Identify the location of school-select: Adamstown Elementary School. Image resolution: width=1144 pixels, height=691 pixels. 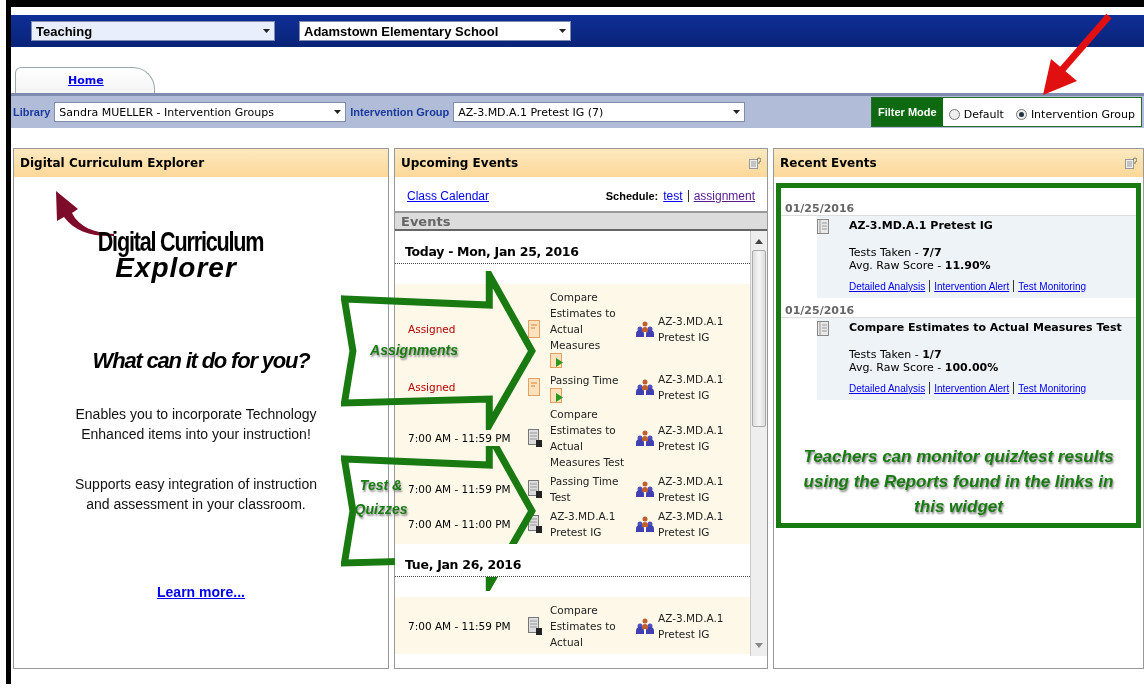
(435, 31).